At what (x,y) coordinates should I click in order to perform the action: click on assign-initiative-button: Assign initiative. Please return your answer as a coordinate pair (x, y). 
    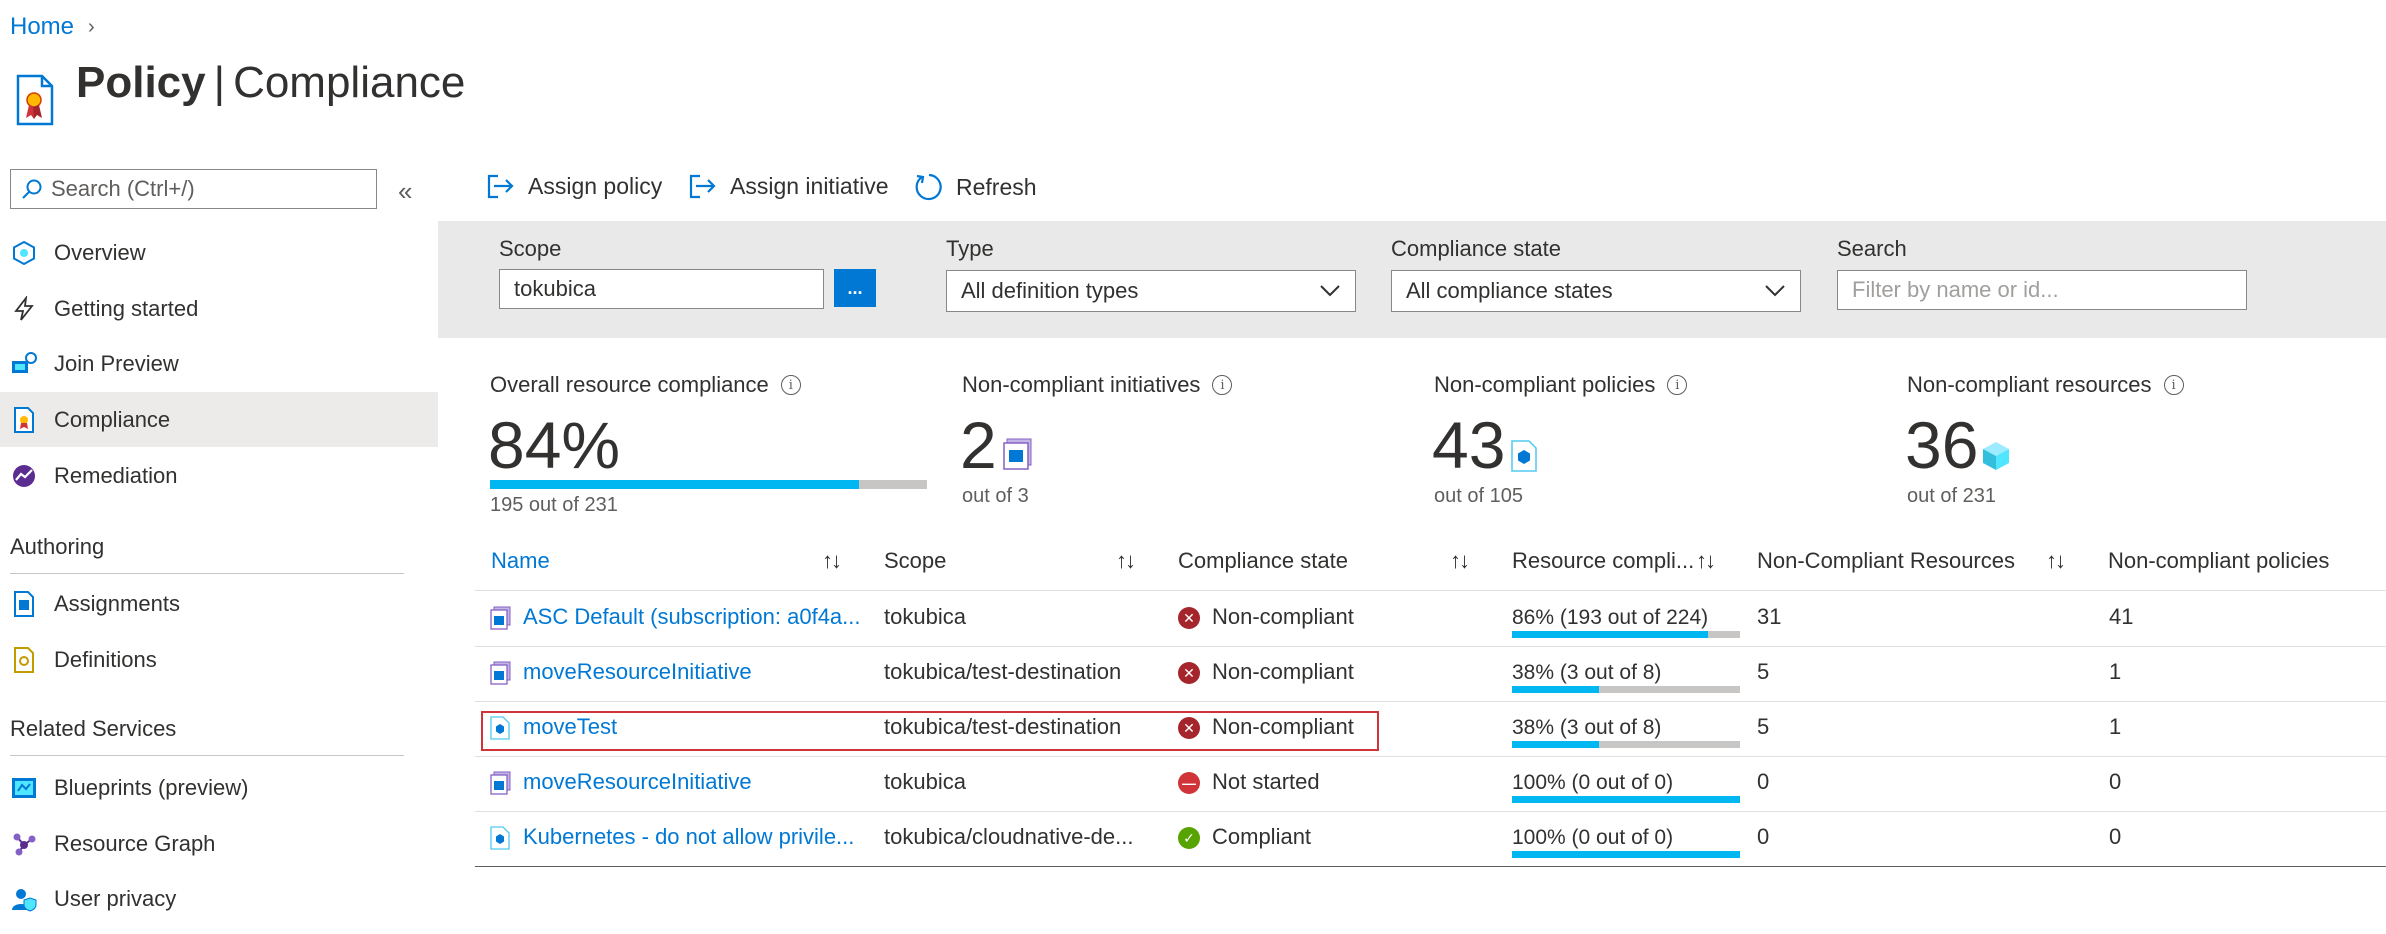
    Looking at the image, I should click on (788, 186).